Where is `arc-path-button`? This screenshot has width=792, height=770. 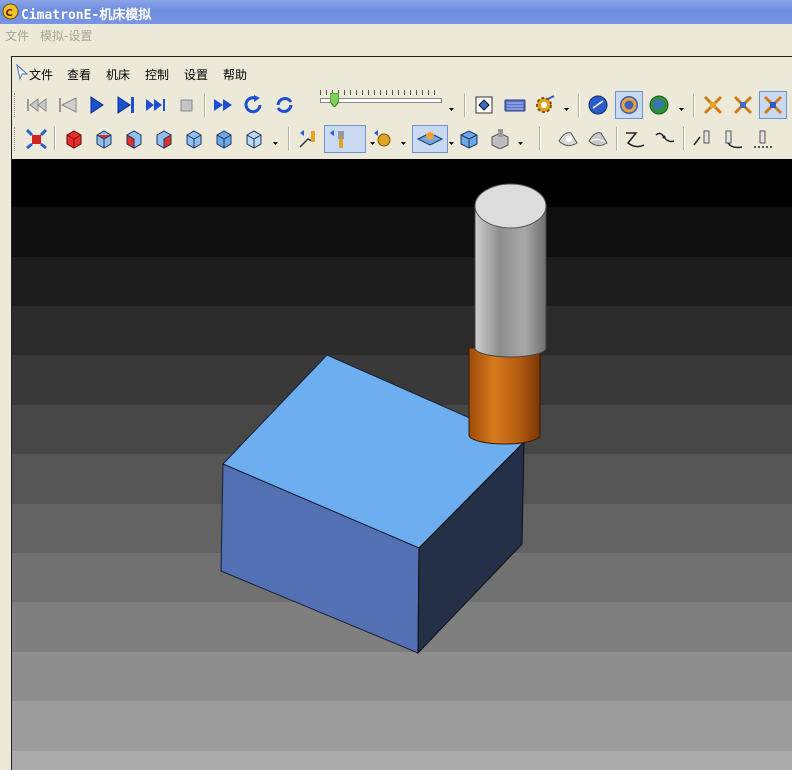 arc-path-button is located at coordinates (664, 139).